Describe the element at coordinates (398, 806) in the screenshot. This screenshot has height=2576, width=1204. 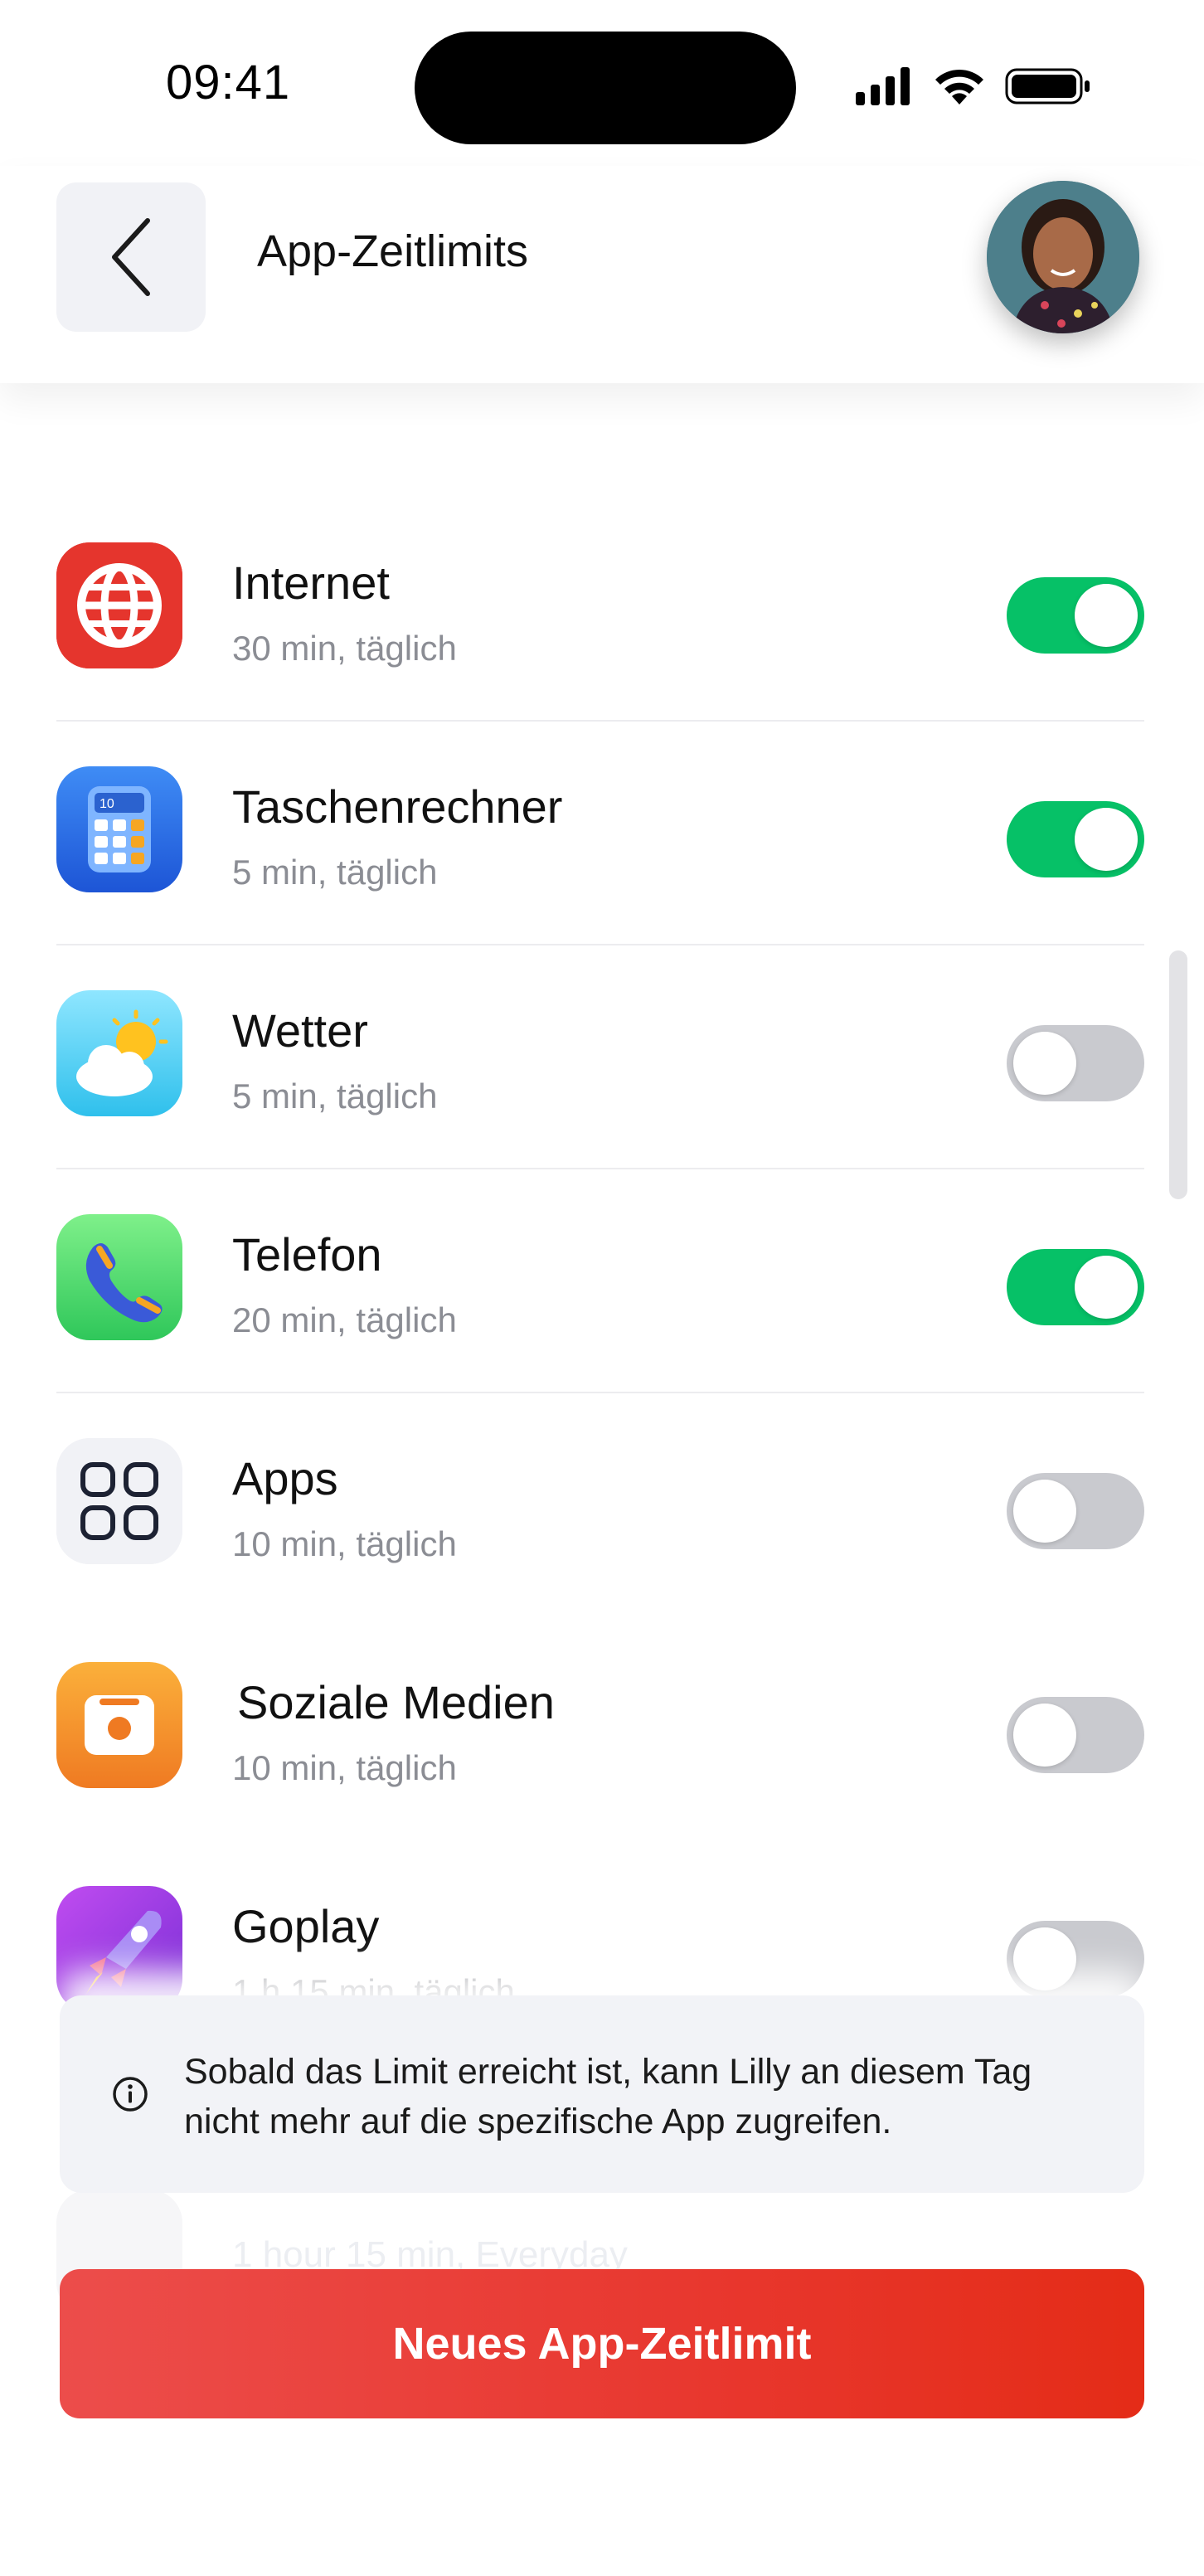
I see `app-name: Taschenrechner` at that location.